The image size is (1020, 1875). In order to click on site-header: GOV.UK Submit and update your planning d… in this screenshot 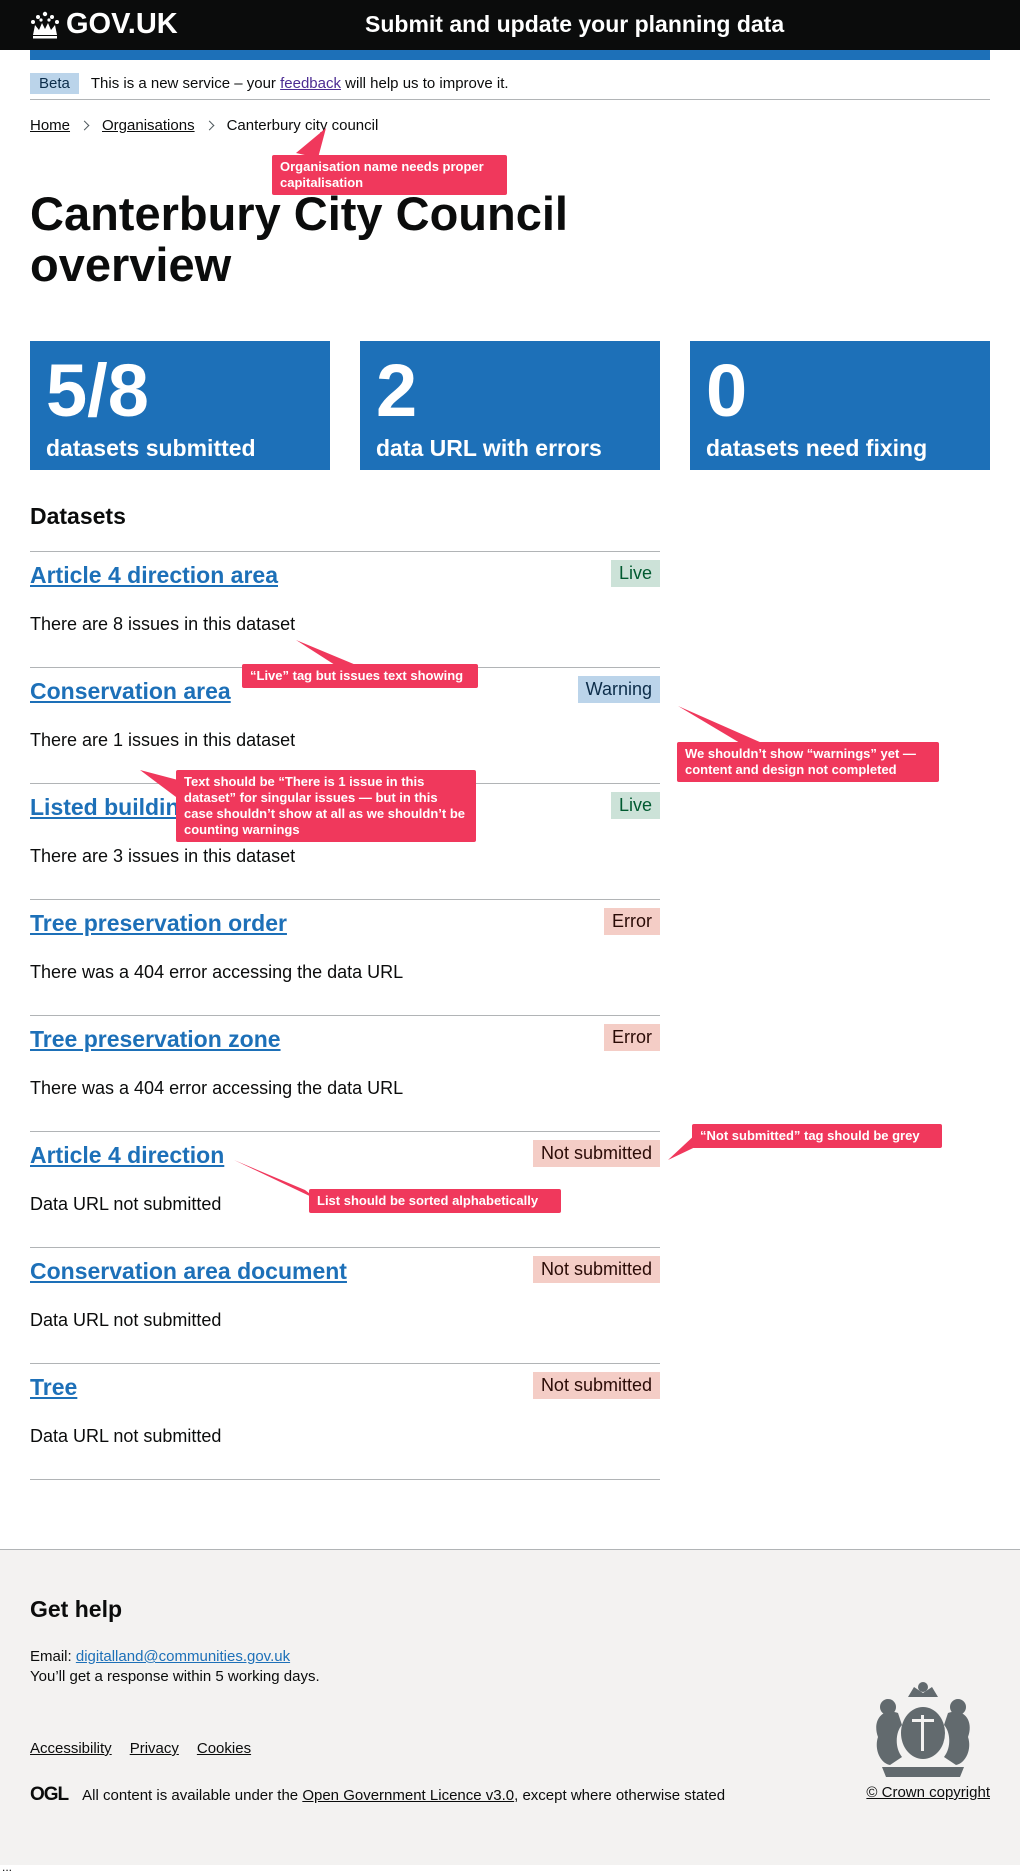, I will do `click(510, 25)`.